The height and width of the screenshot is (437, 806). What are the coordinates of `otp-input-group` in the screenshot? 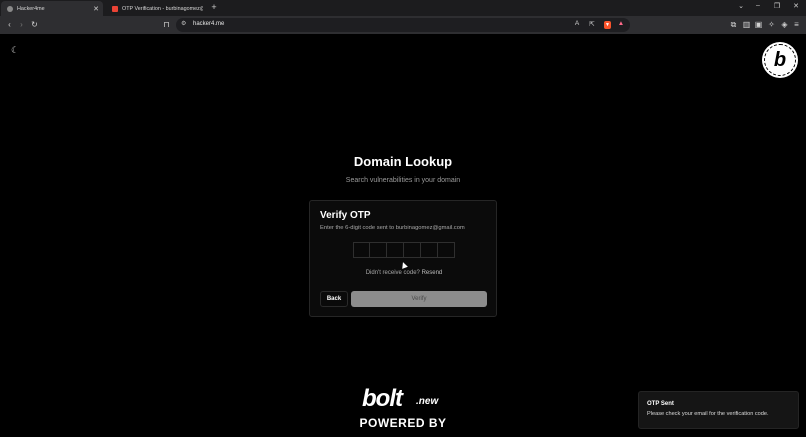 It's located at (404, 250).